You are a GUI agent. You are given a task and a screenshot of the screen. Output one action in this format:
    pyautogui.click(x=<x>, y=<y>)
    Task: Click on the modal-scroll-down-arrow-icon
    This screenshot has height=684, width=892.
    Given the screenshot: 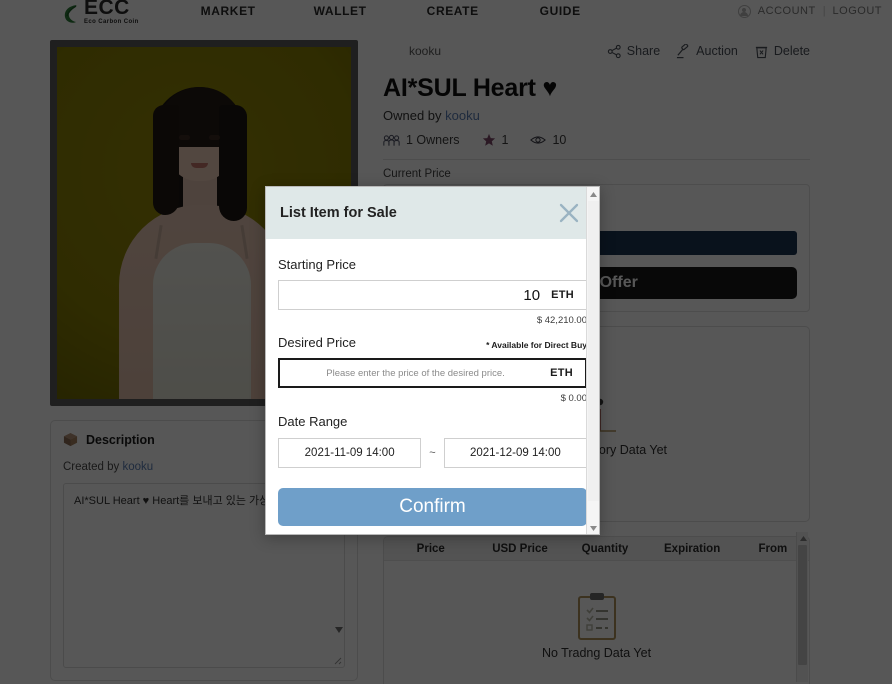 What is the action you would take?
    pyautogui.click(x=593, y=528)
    